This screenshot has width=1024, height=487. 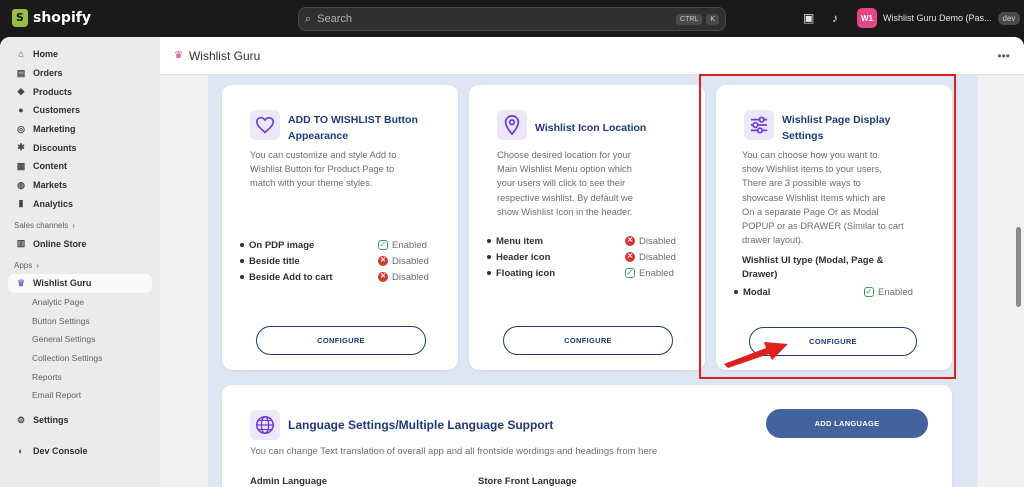 I want to click on sidebar-item-content: ▦ Content, so click(x=80, y=166).